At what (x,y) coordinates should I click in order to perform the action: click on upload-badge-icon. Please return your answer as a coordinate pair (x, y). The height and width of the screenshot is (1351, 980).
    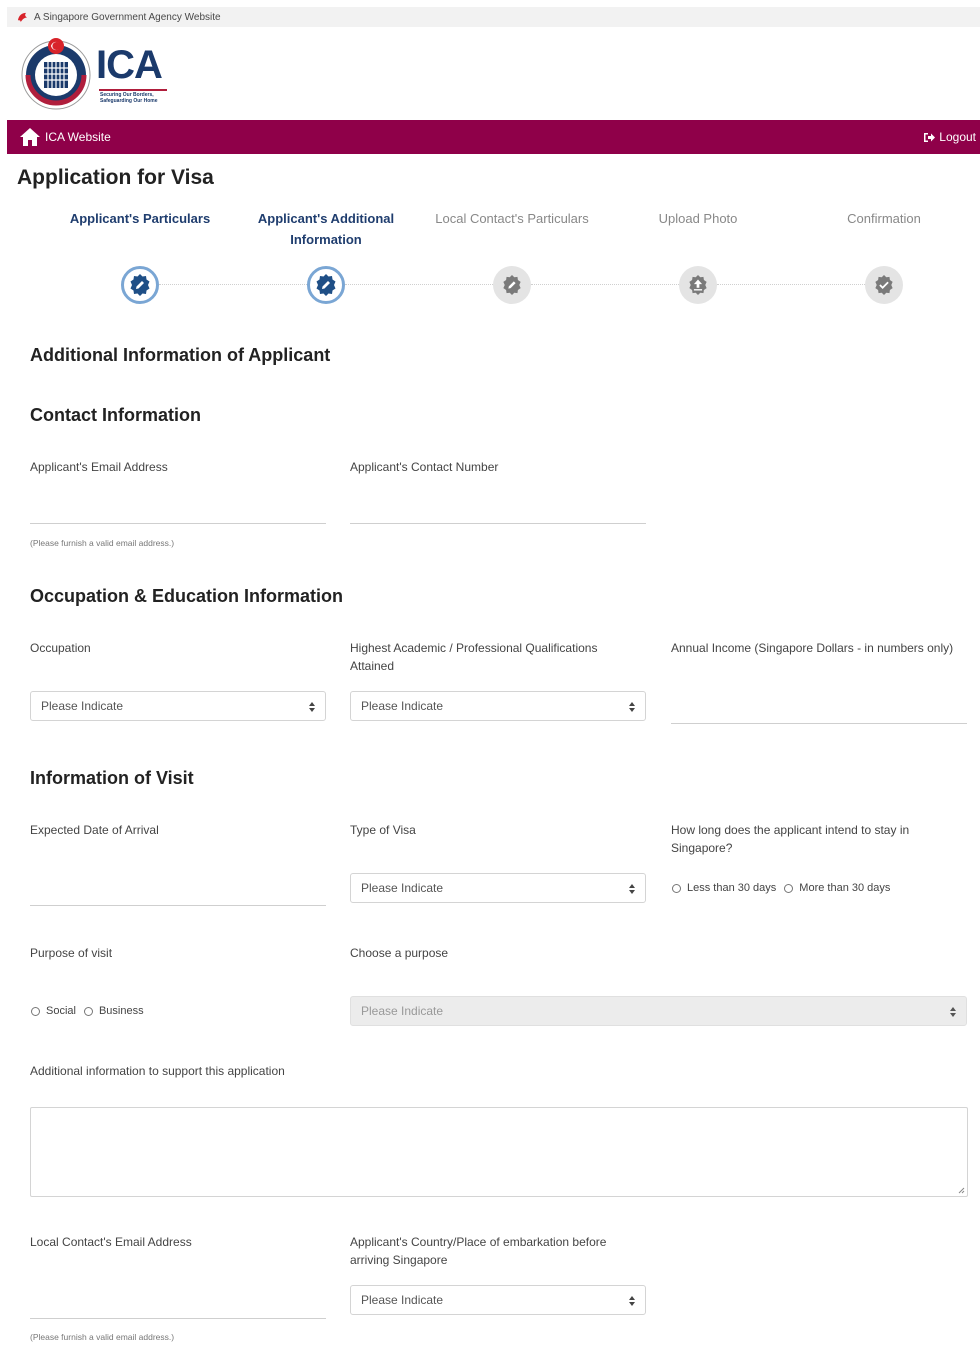
    Looking at the image, I should click on (698, 285).